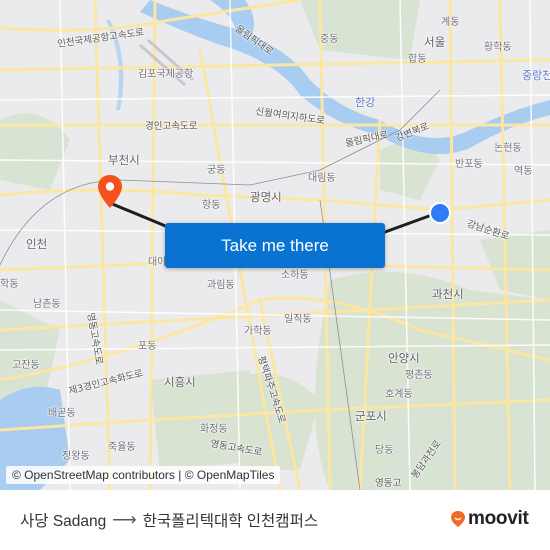 The image size is (550, 550). What do you see at coordinates (76, 456) in the screenshot?
I see `map-label: 정왕동` at bounding box center [76, 456].